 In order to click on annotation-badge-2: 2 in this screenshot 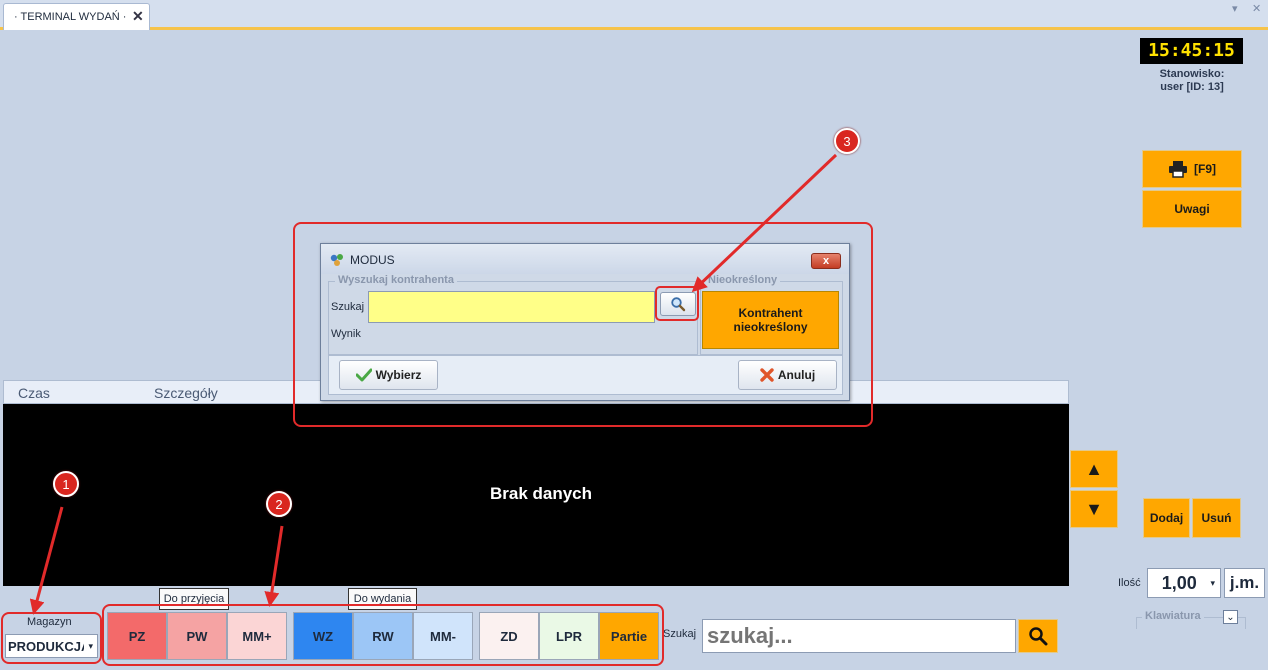, I will do `click(279, 504)`.